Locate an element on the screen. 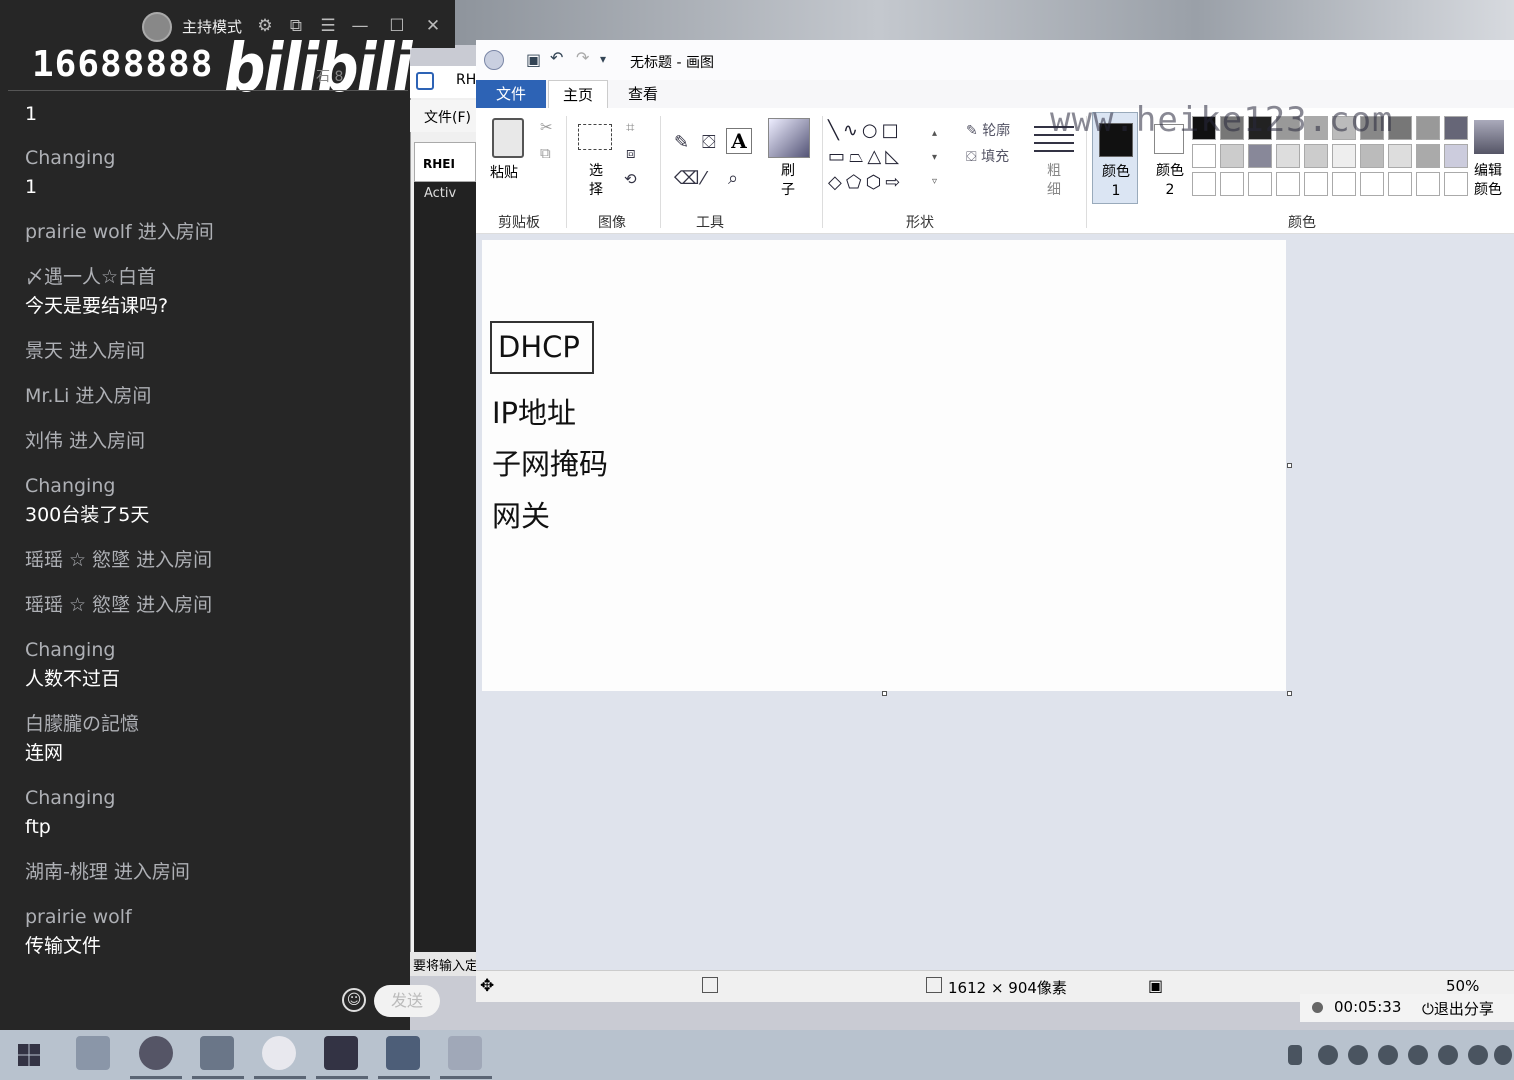 Image resolution: width=1514 pixels, height=1080 pixels. chat-message: 景天 进入房间 is located at coordinates (85, 351).